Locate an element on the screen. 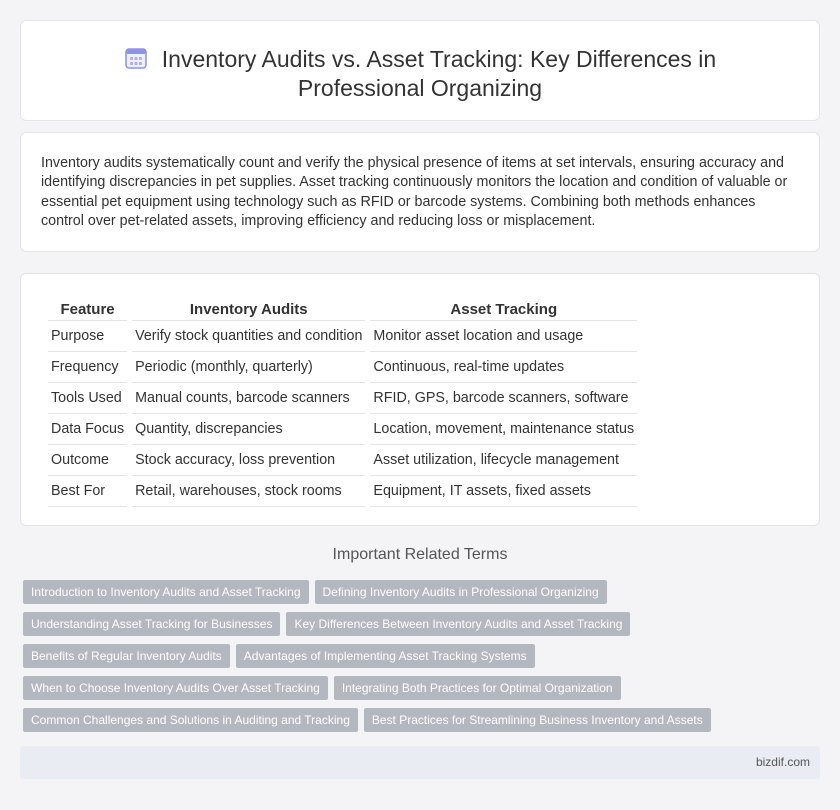 This screenshot has width=840, height=810. title-line-2: Professional Organizing is located at coordinates (420, 88).